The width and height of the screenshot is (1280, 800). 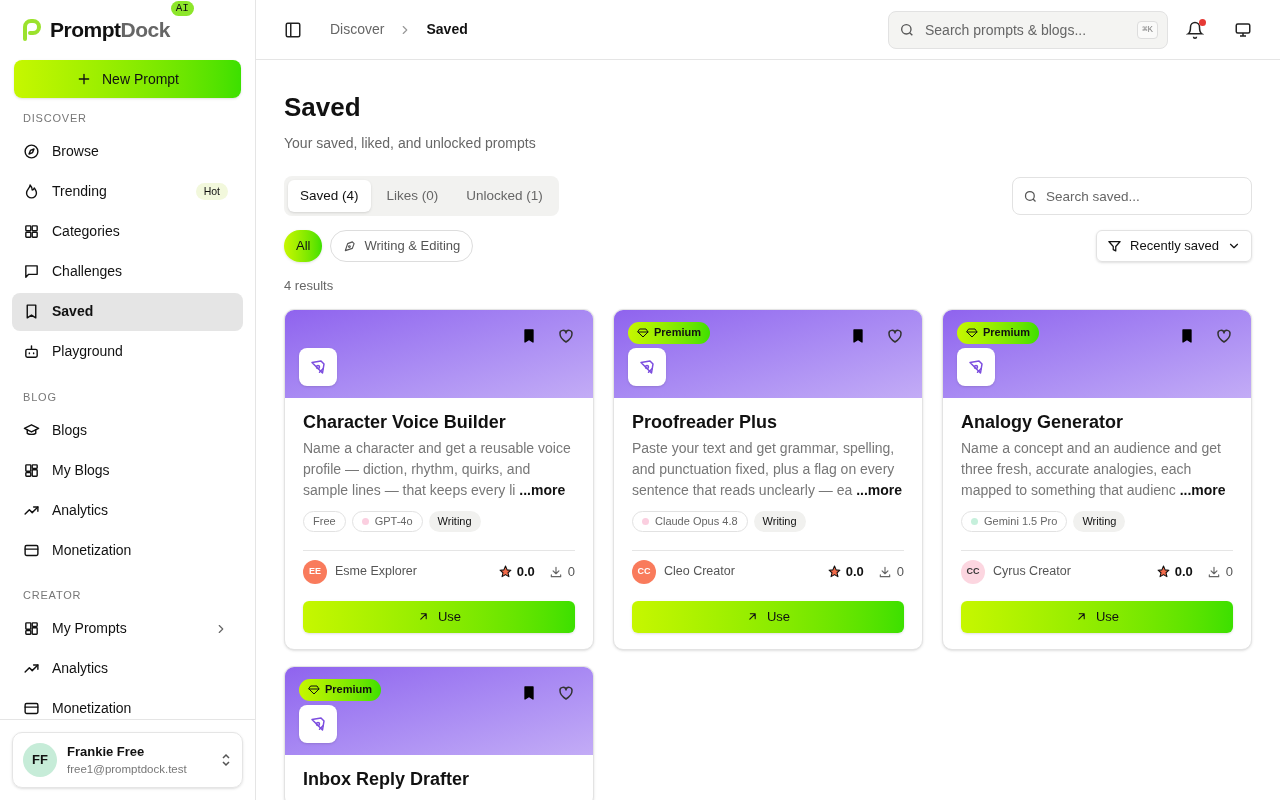 What do you see at coordinates (127, 628) in the screenshot?
I see `sidebar-item: My Prompts` at bounding box center [127, 628].